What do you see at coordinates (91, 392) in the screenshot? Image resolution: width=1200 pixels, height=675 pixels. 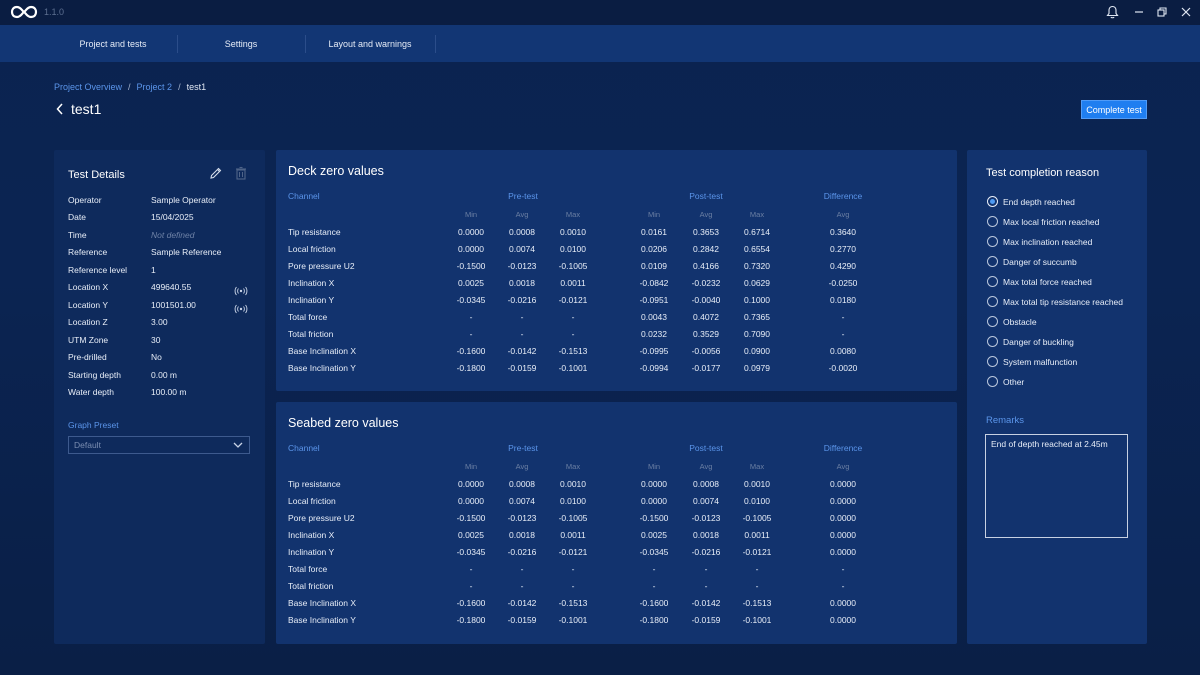 I see `detail-label: Water depth` at bounding box center [91, 392].